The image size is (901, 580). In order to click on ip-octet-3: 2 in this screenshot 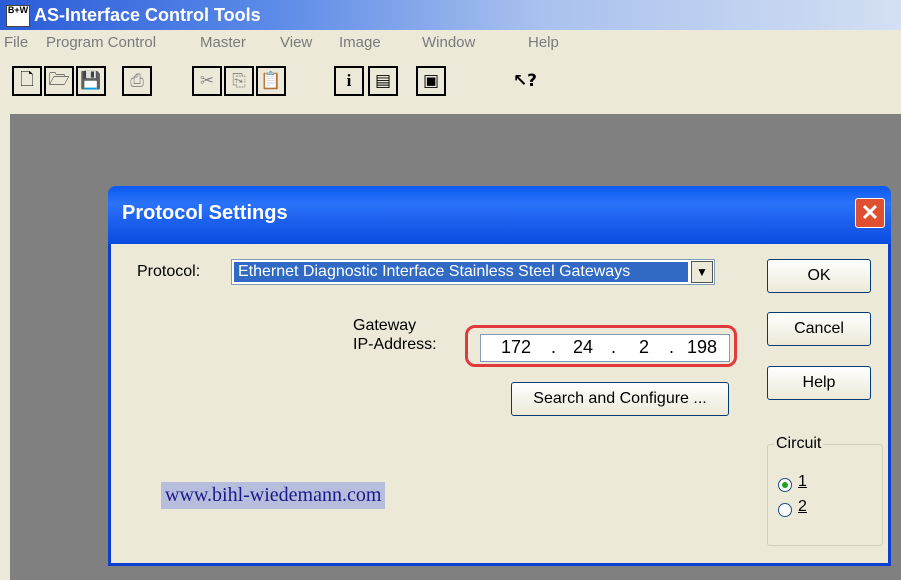, I will do `click(644, 347)`.